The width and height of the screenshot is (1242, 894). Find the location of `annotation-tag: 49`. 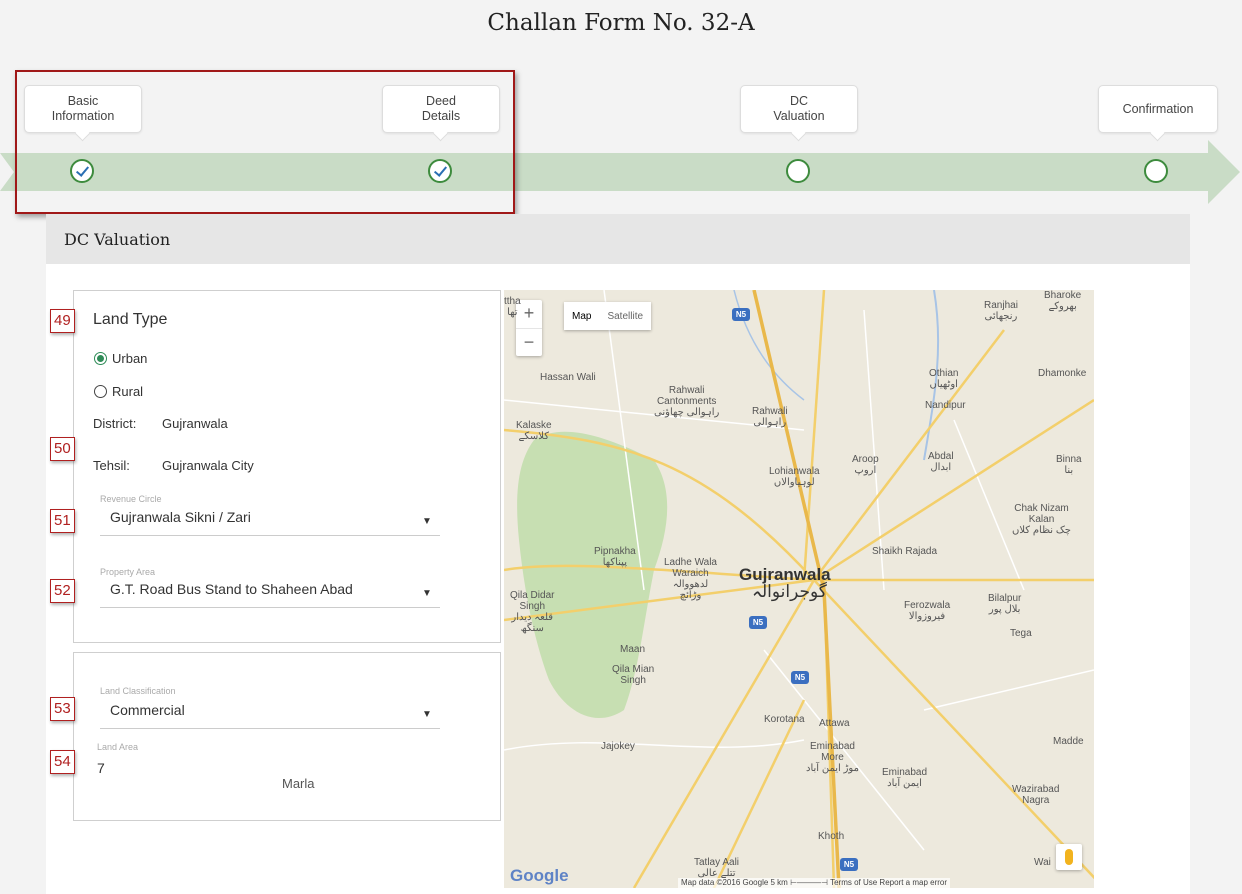

annotation-tag: 49 is located at coordinates (62, 321).